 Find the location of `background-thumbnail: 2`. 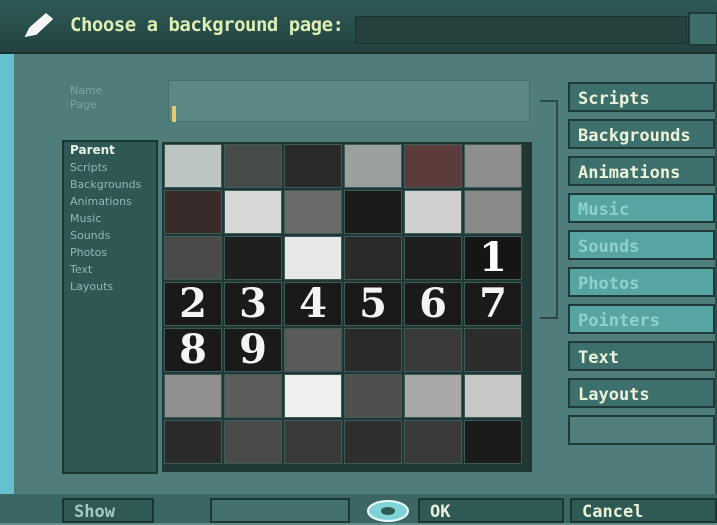

background-thumbnail: 2 is located at coordinates (193, 304).